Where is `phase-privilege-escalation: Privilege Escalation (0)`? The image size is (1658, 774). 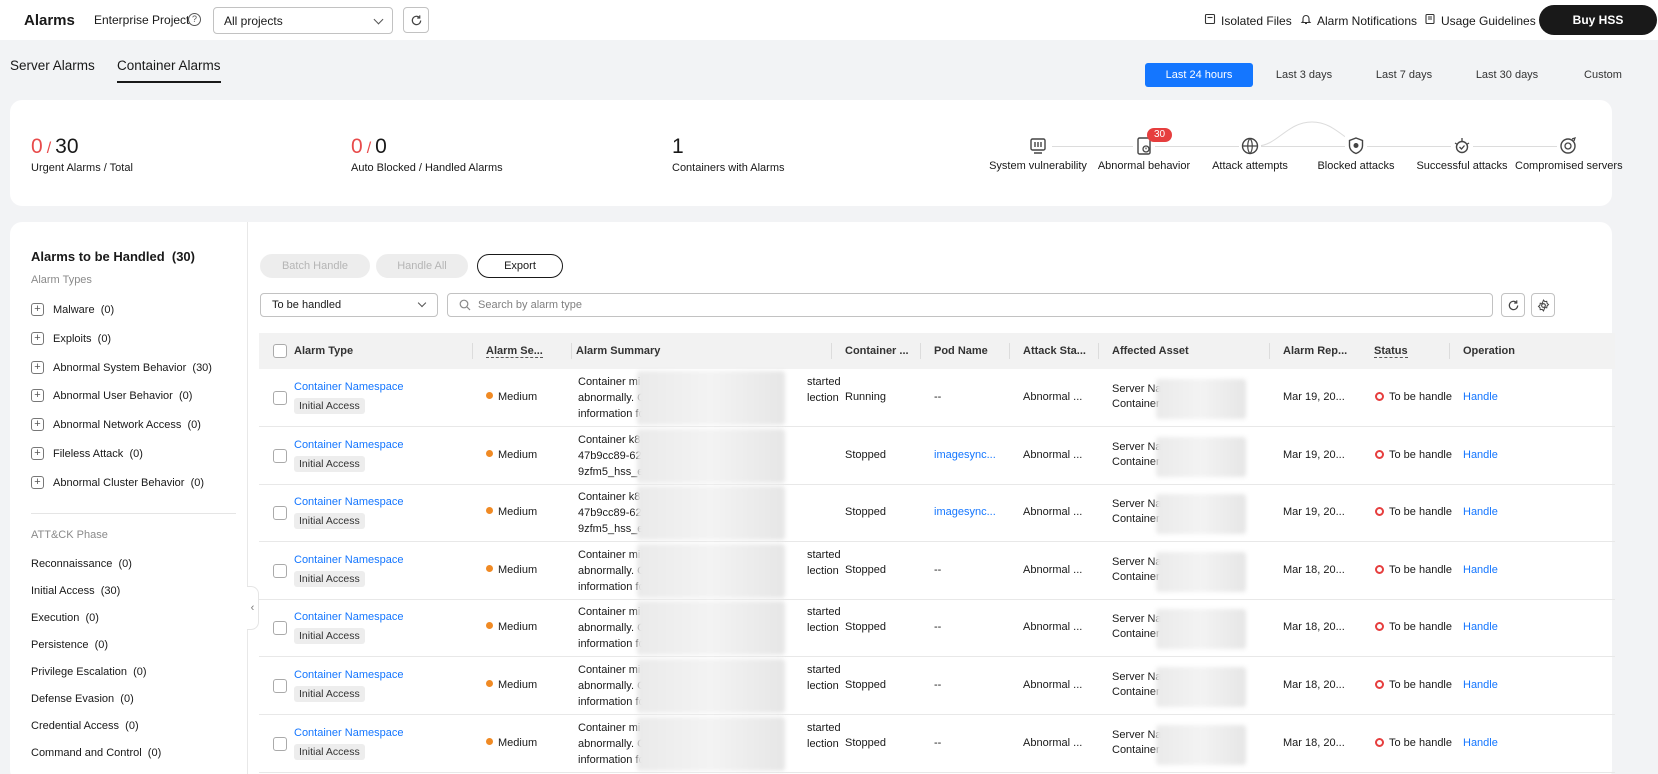 phase-privilege-escalation: Privilege Escalation (0) is located at coordinates (89, 672).